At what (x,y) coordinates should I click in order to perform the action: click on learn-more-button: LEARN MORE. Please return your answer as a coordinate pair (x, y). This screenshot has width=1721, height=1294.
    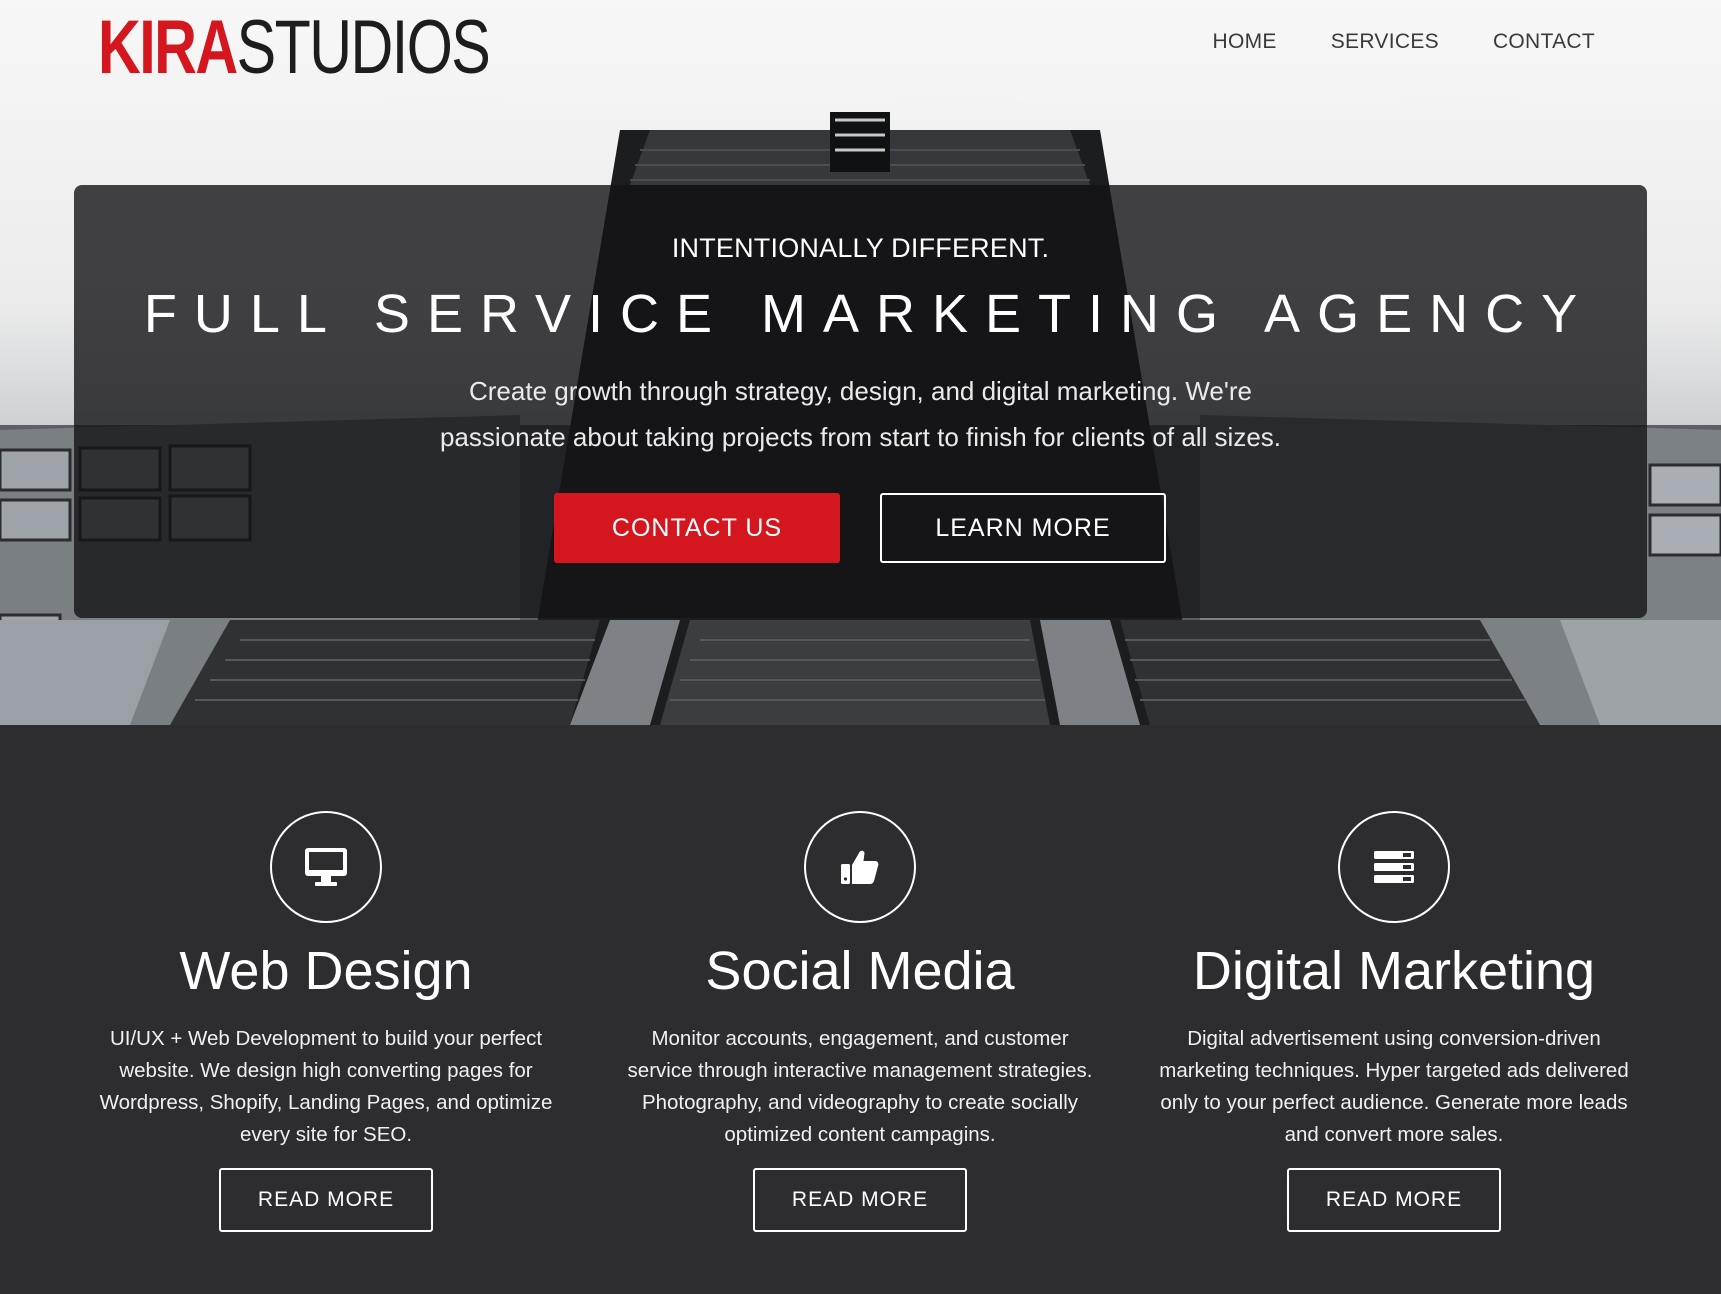
    Looking at the image, I should click on (1023, 528).